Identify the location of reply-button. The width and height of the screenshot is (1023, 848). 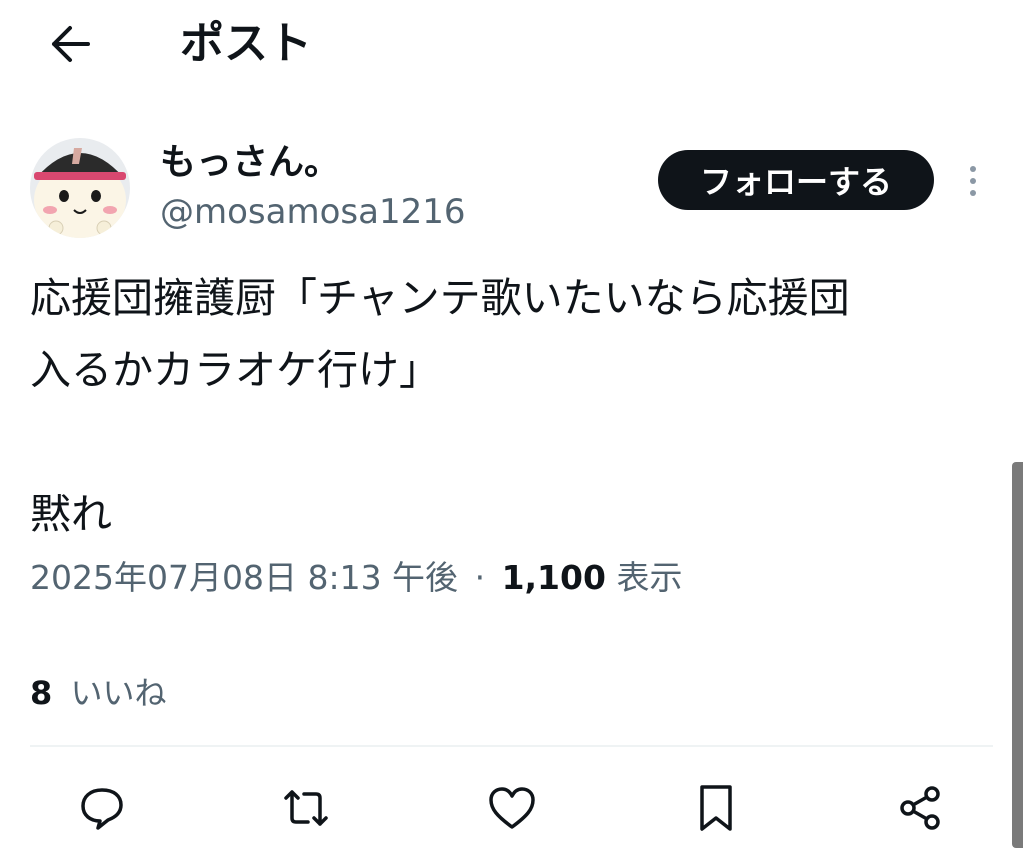
(102, 808).